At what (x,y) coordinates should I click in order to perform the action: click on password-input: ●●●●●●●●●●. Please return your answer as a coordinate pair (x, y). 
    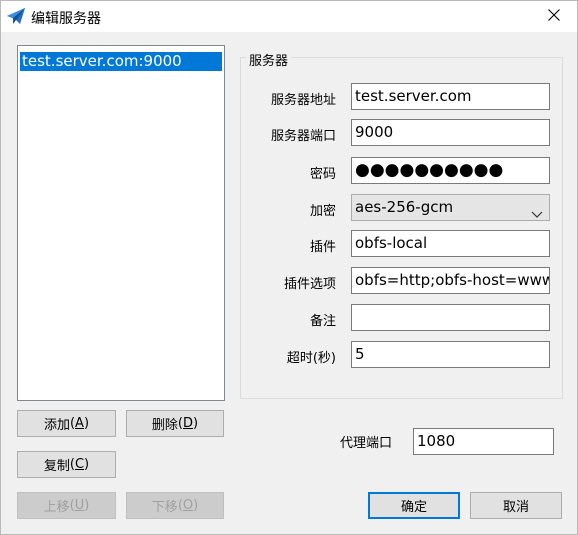
    Looking at the image, I should click on (450, 170).